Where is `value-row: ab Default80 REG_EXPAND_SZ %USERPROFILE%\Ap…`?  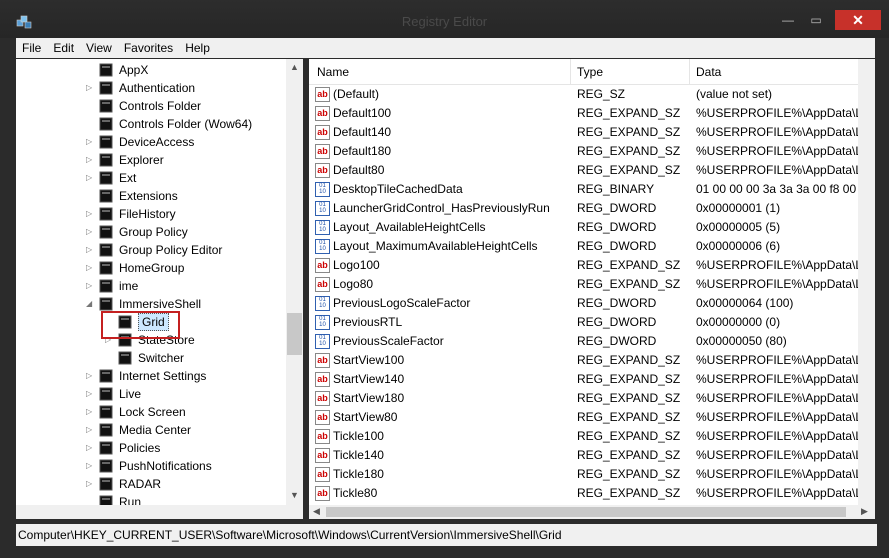 value-row: ab Default80 REG_EXPAND_SZ %USERPROFILE%\Ap… is located at coordinates (592, 170).